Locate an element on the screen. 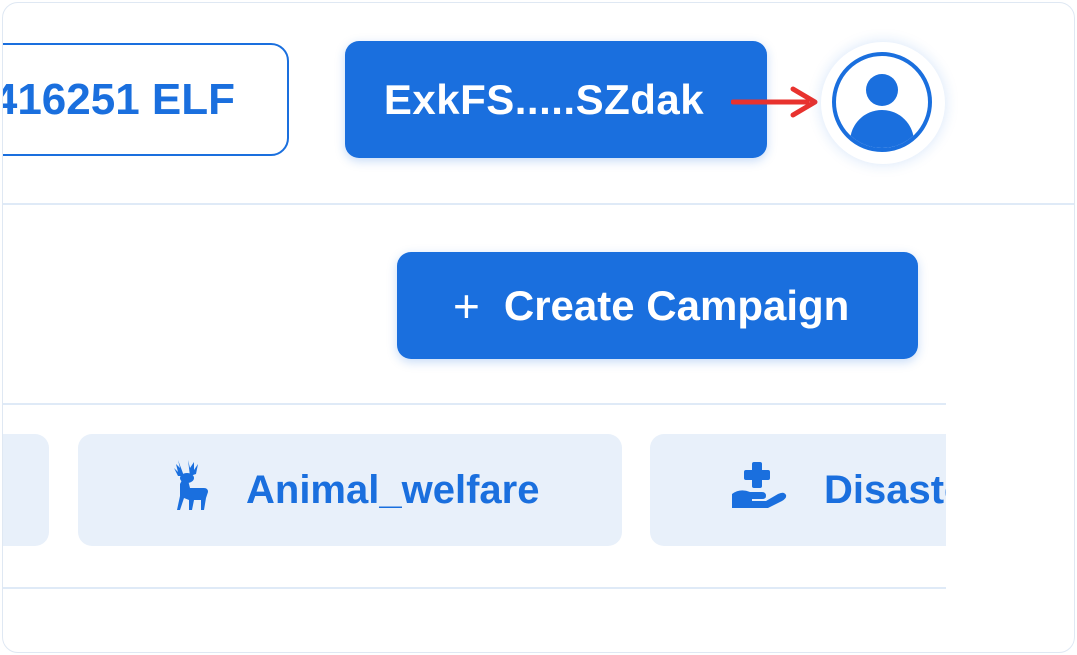 The image size is (1077, 655). category-list: Animal_welfare Disaste is located at coordinates (474, 490).